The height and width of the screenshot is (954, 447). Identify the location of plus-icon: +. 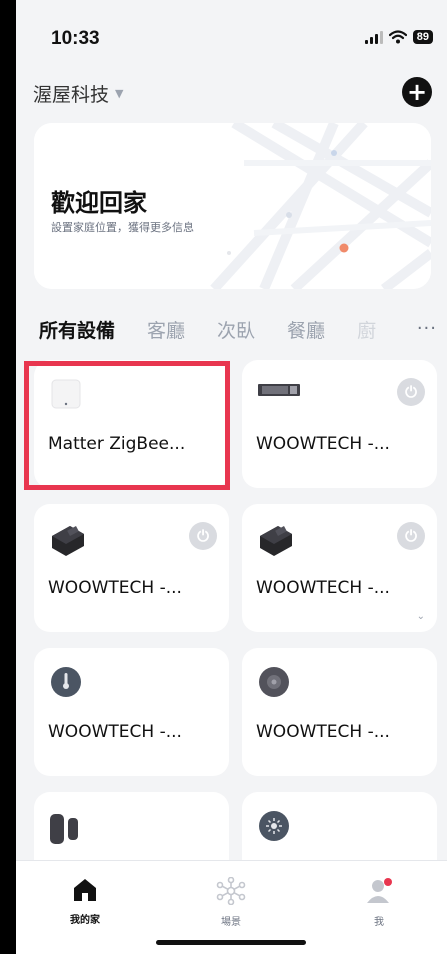
(417, 92).